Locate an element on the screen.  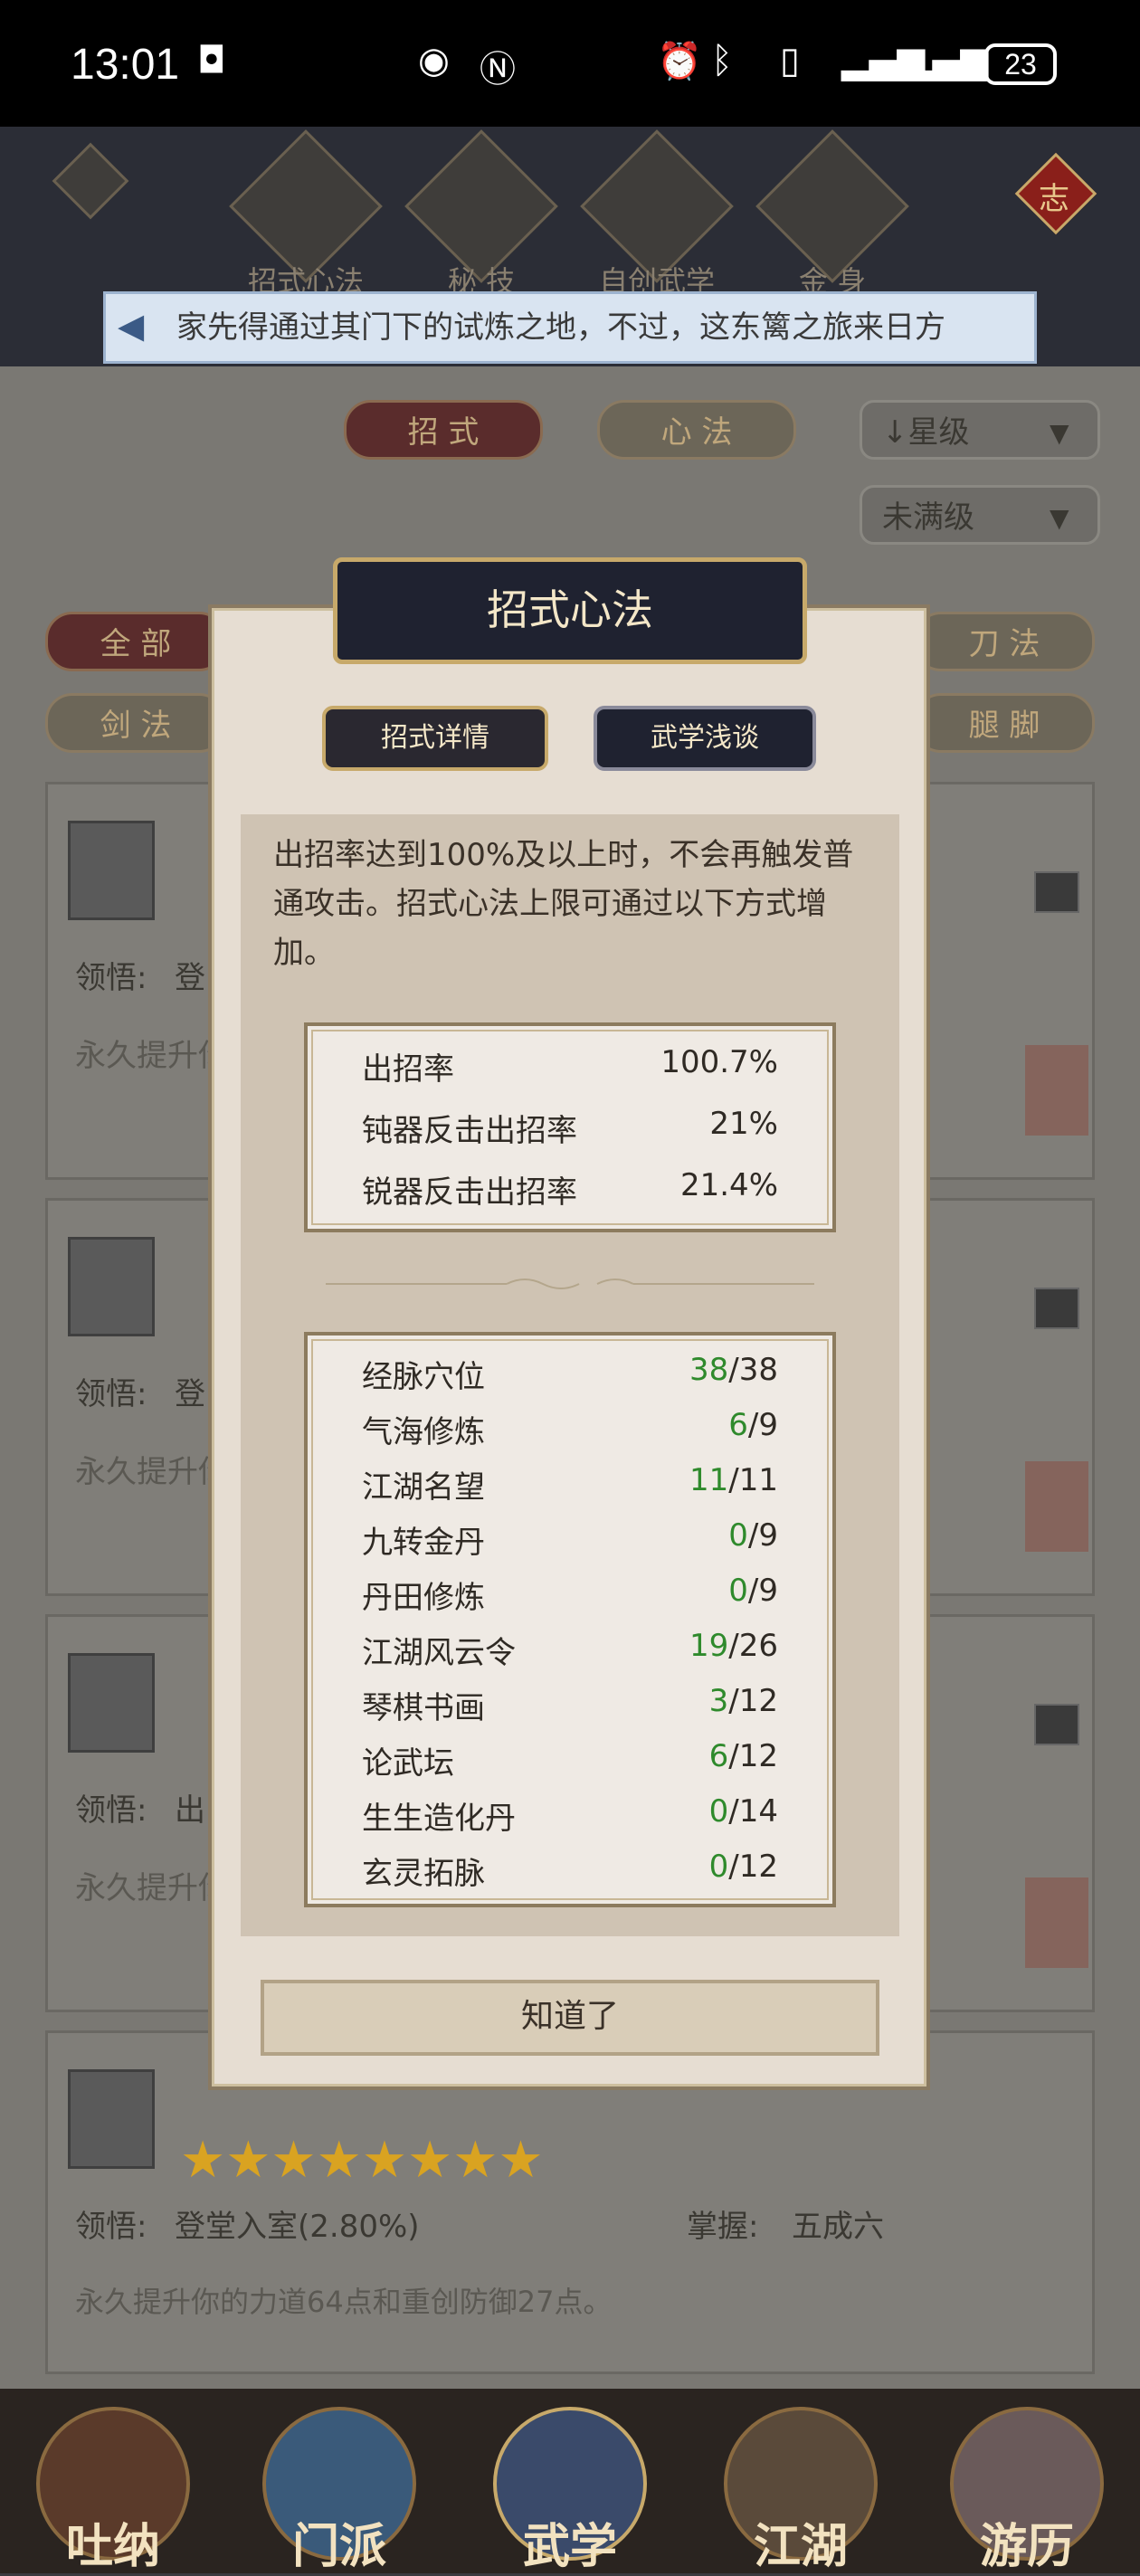
filter-leg: 腿 脚 is located at coordinates (1005, 723).